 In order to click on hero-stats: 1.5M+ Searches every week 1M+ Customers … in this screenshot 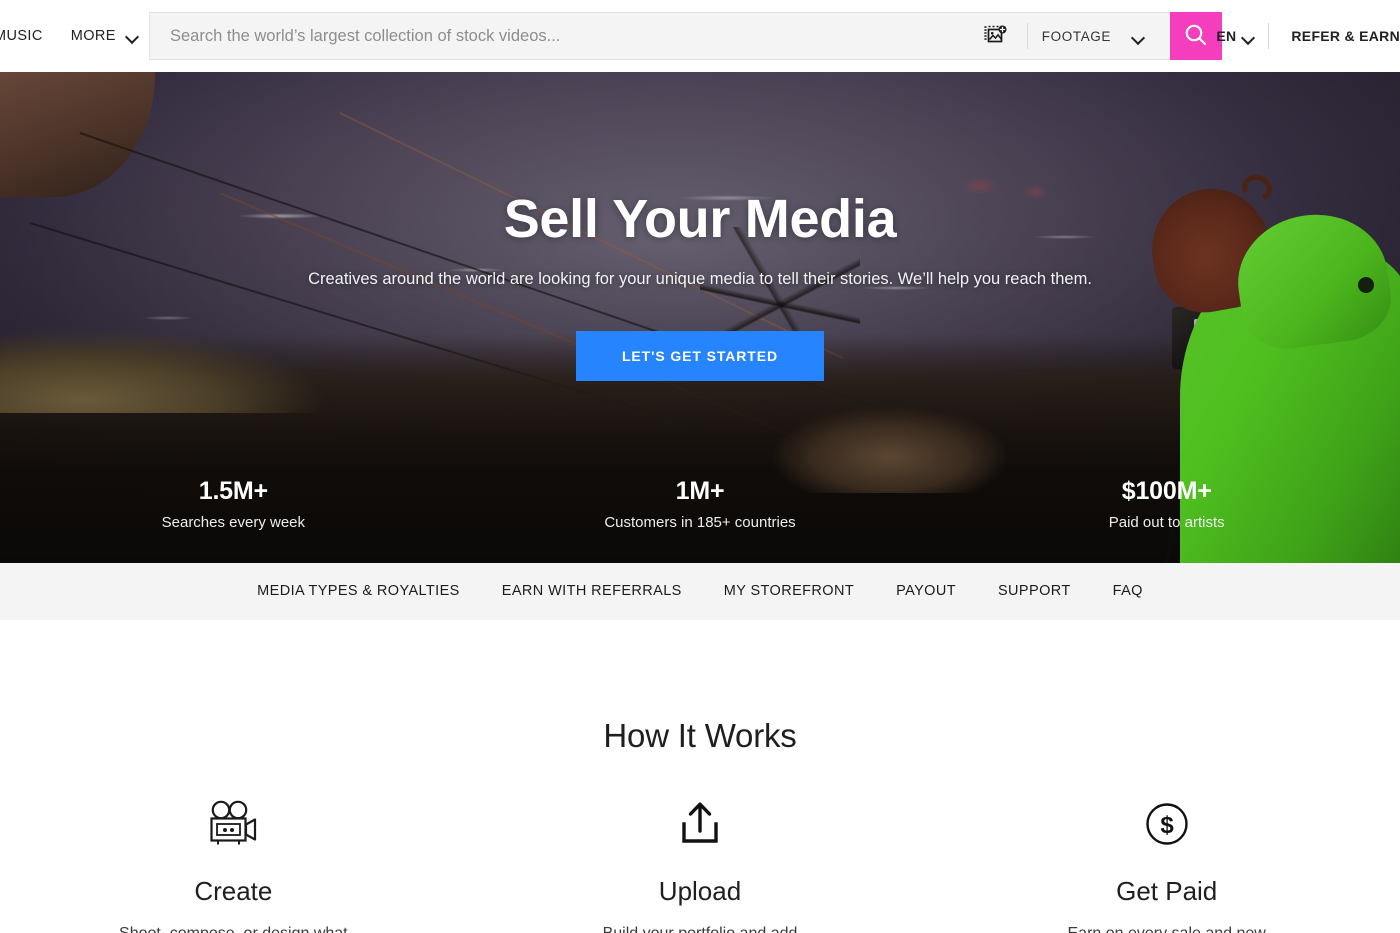, I will do `click(700, 504)`.